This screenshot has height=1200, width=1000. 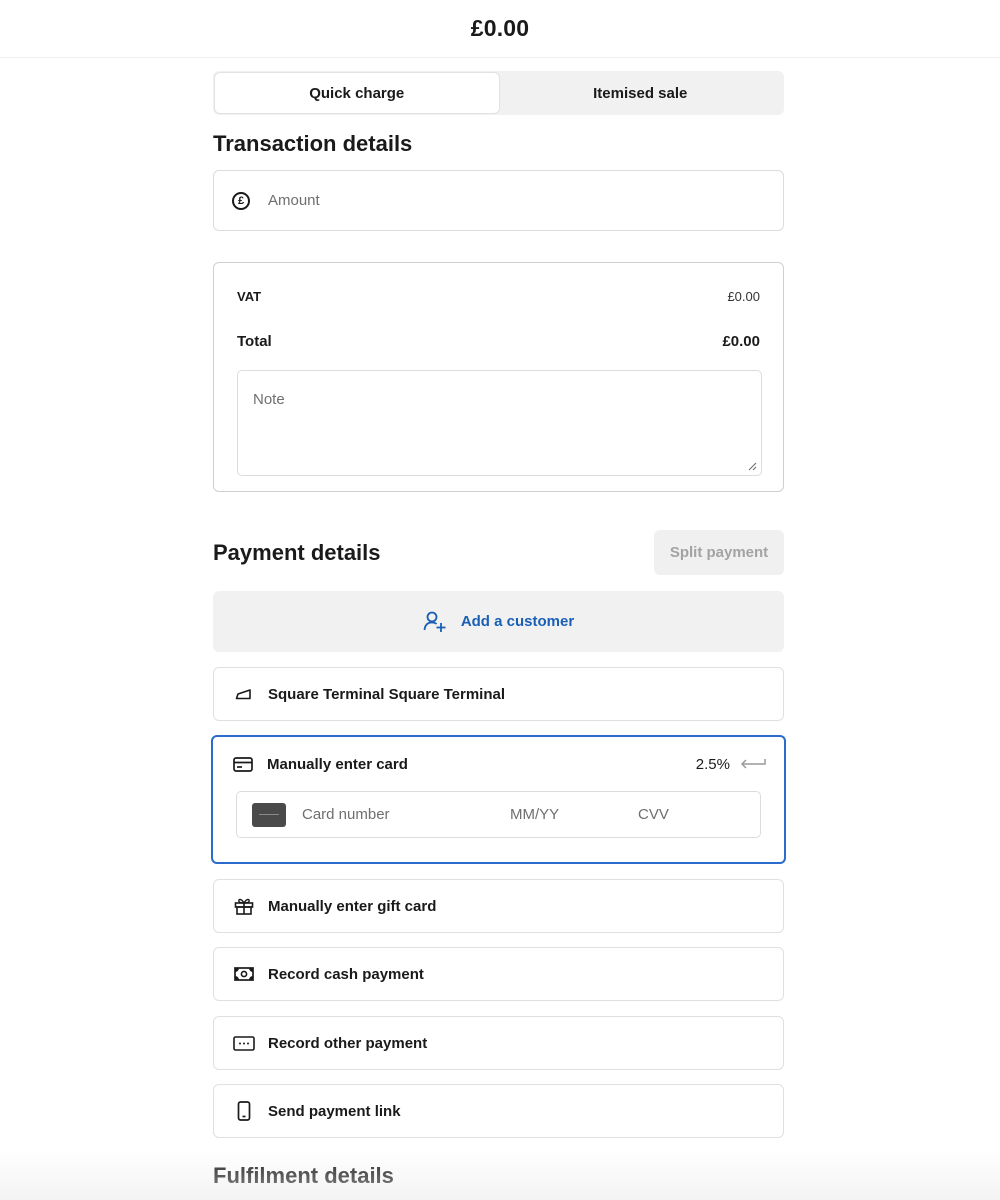 I want to click on credit-card-icon, so click(x=243, y=764).